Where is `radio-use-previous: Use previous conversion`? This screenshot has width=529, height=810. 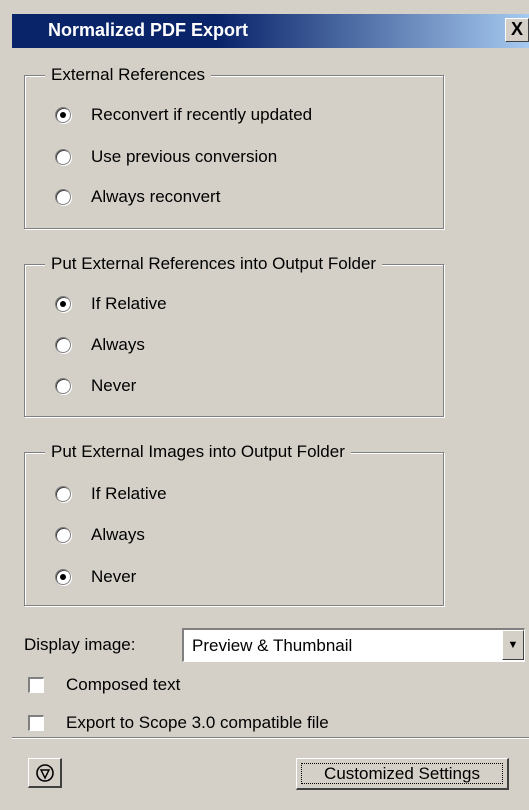
radio-use-previous: Use previous conversion is located at coordinates (166, 157).